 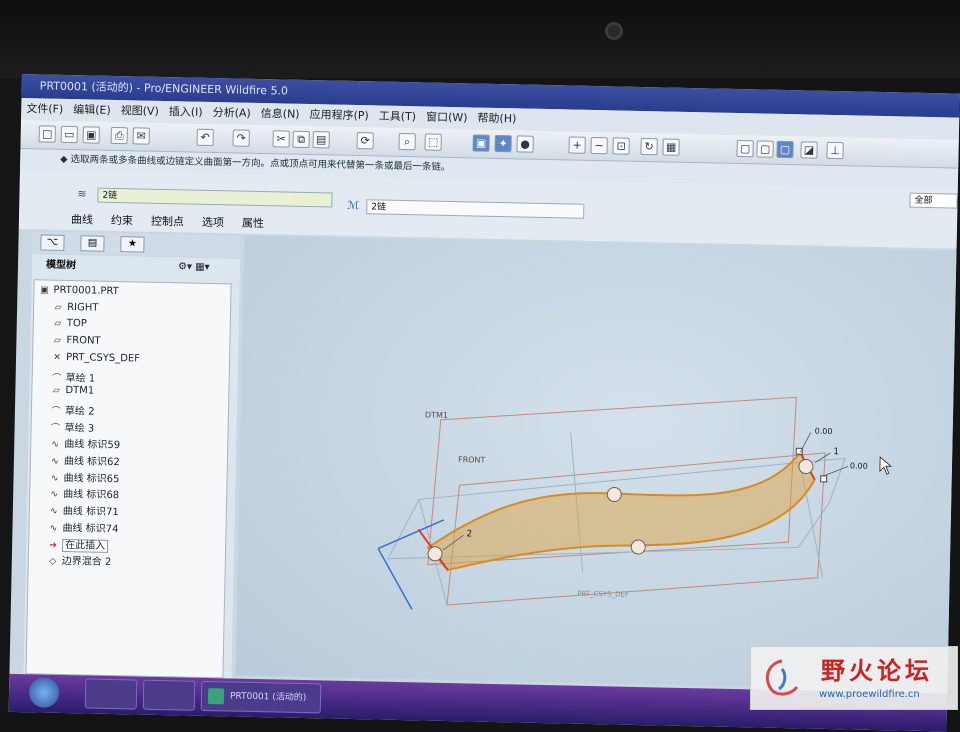 What do you see at coordinates (353, 205) in the screenshot?
I see `second-direction-icon: ℳ` at bounding box center [353, 205].